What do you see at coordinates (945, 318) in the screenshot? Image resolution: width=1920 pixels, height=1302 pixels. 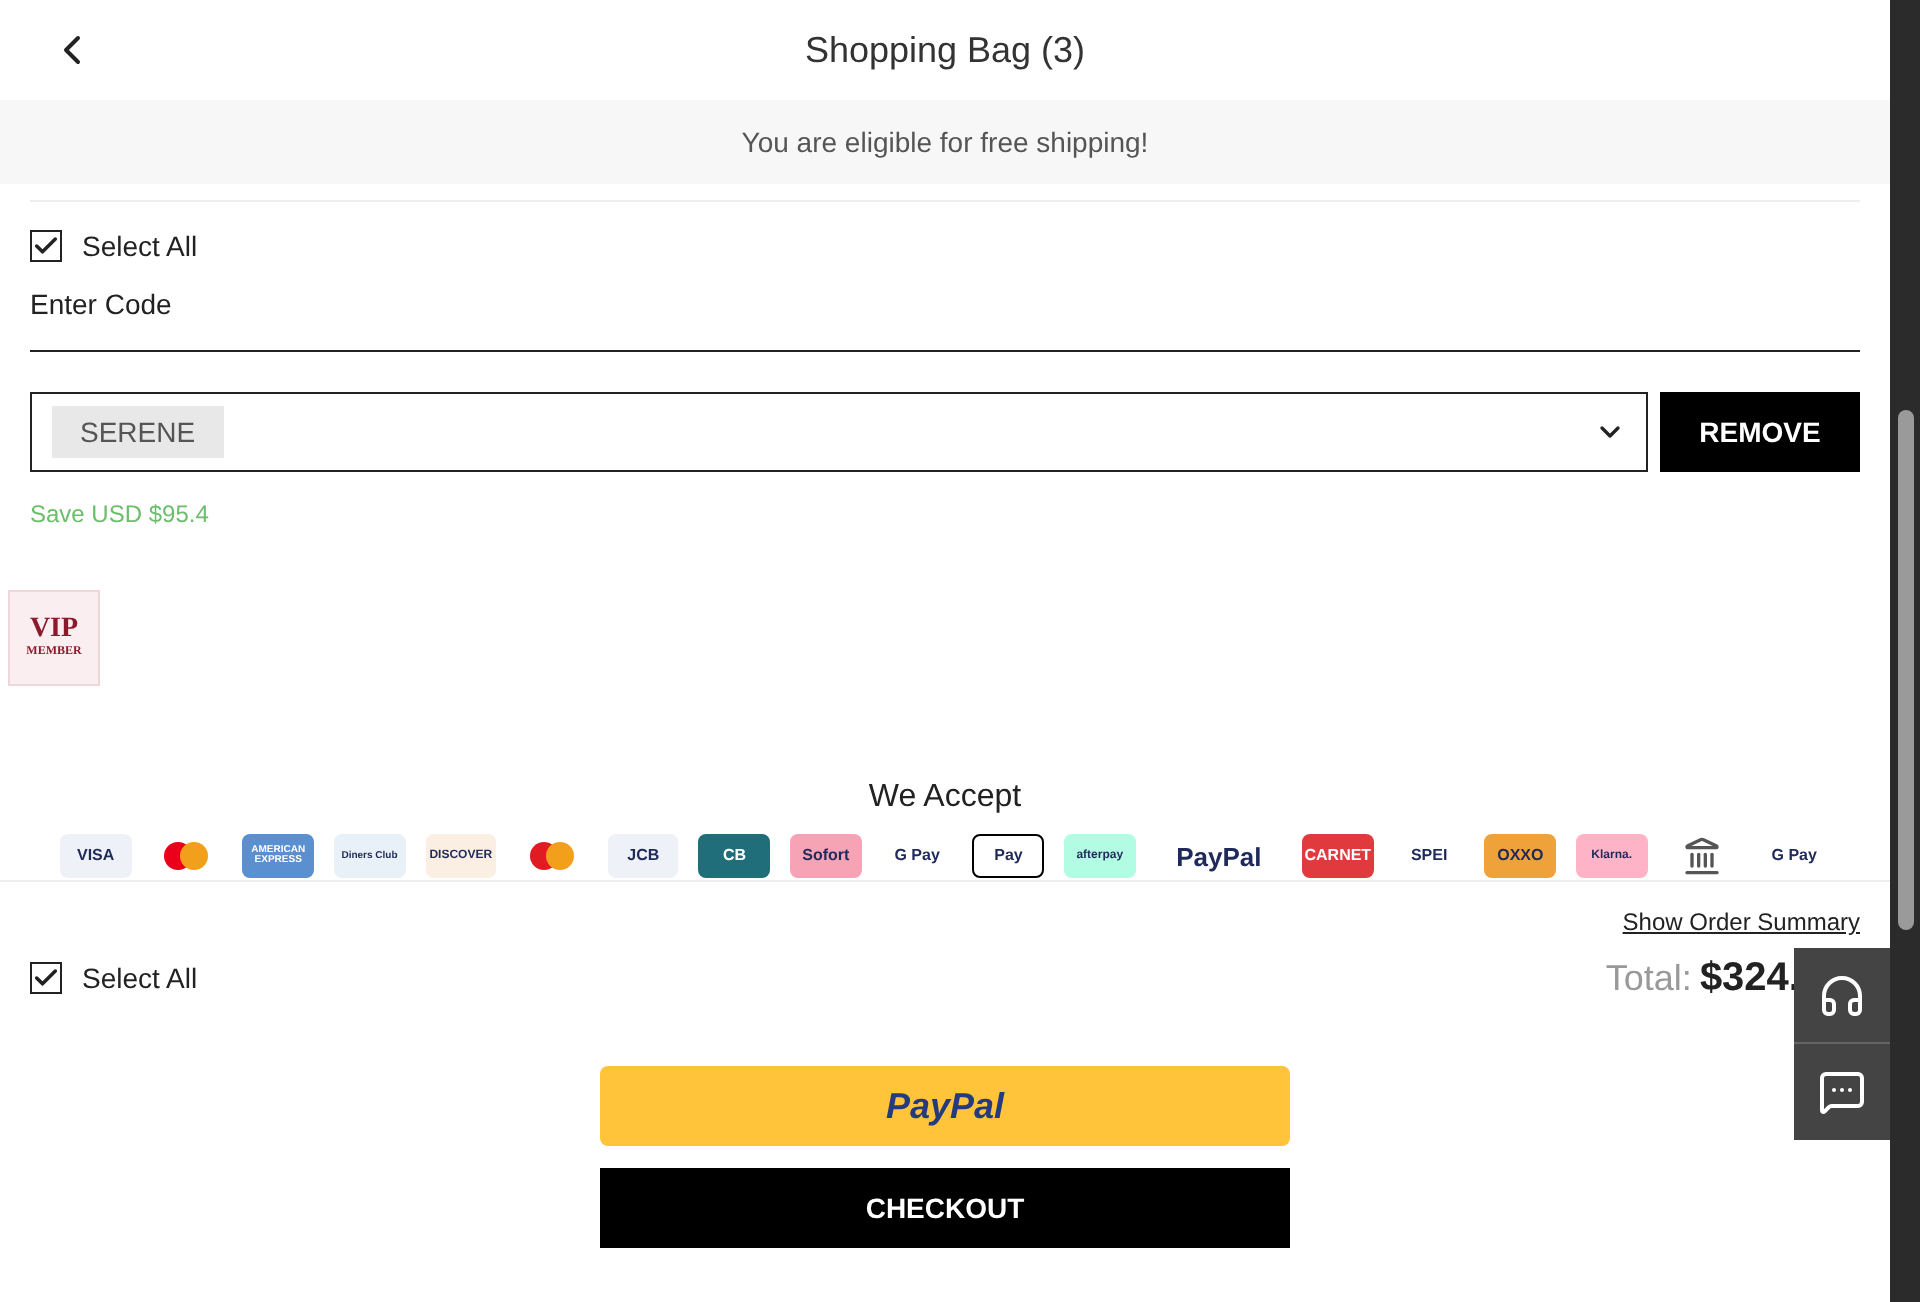 I see `enter-code-label: Enter Code` at bounding box center [945, 318].